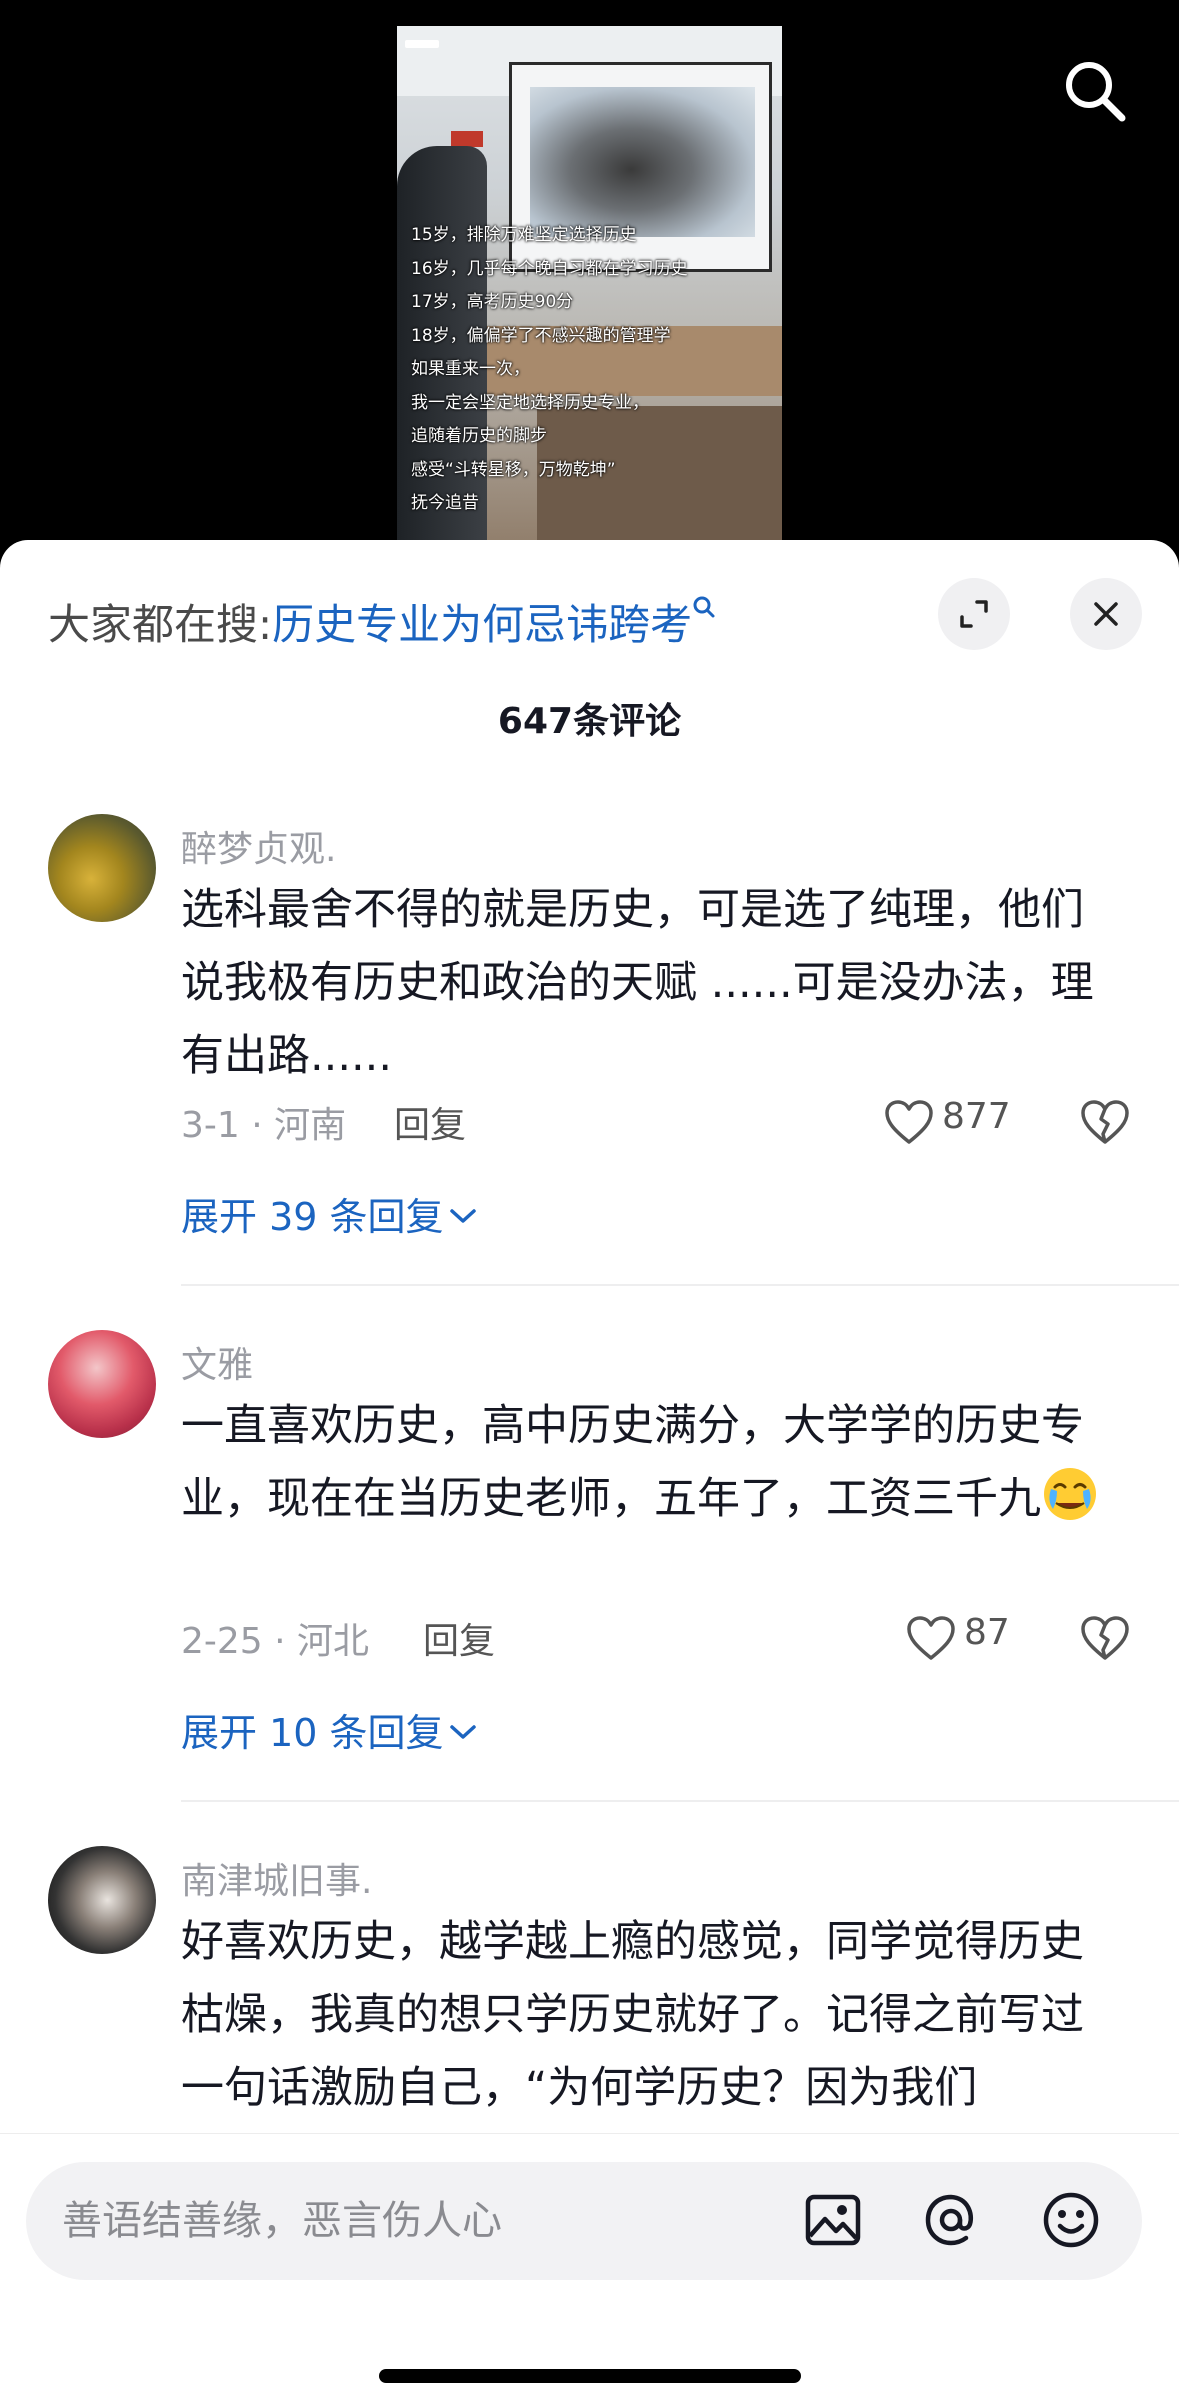 This screenshot has height=2407, width=1179. Describe the element at coordinates (276, 1878) in the screenshot. I see `comment-username: 南津城旧事.` at that location.